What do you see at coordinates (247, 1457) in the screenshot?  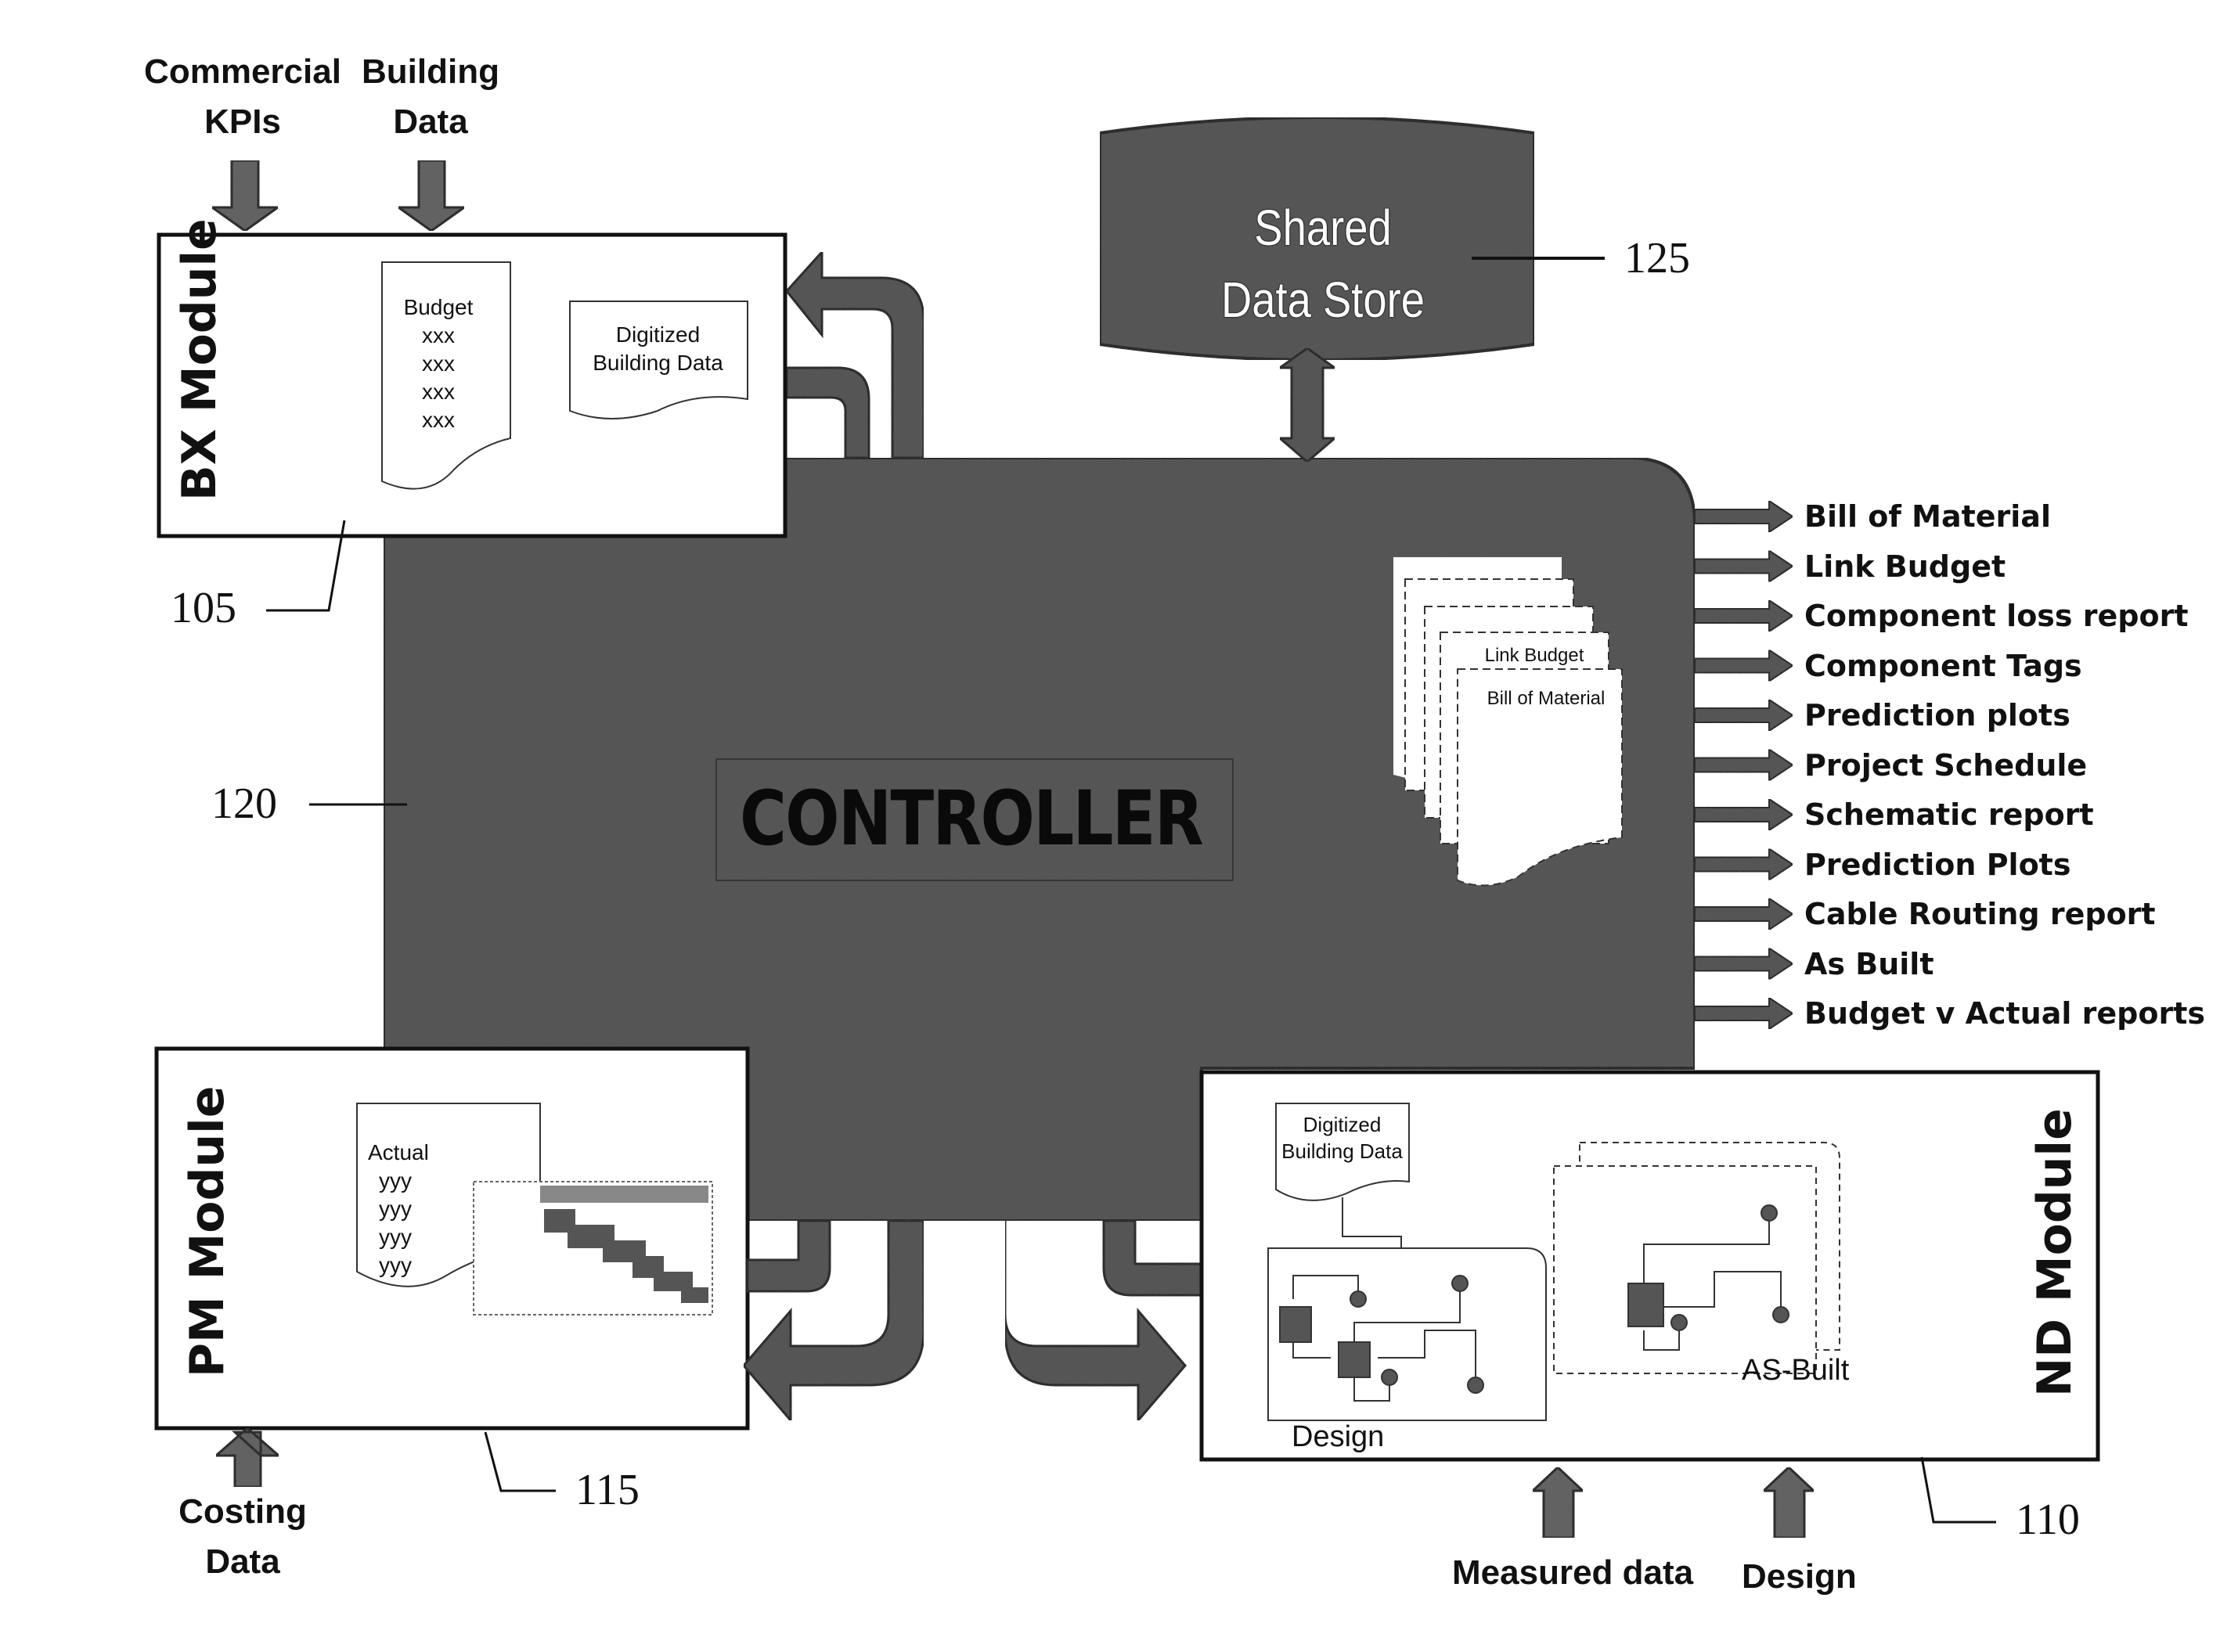 I see `costing-data-arrow` at bounding box center [247, 1457].